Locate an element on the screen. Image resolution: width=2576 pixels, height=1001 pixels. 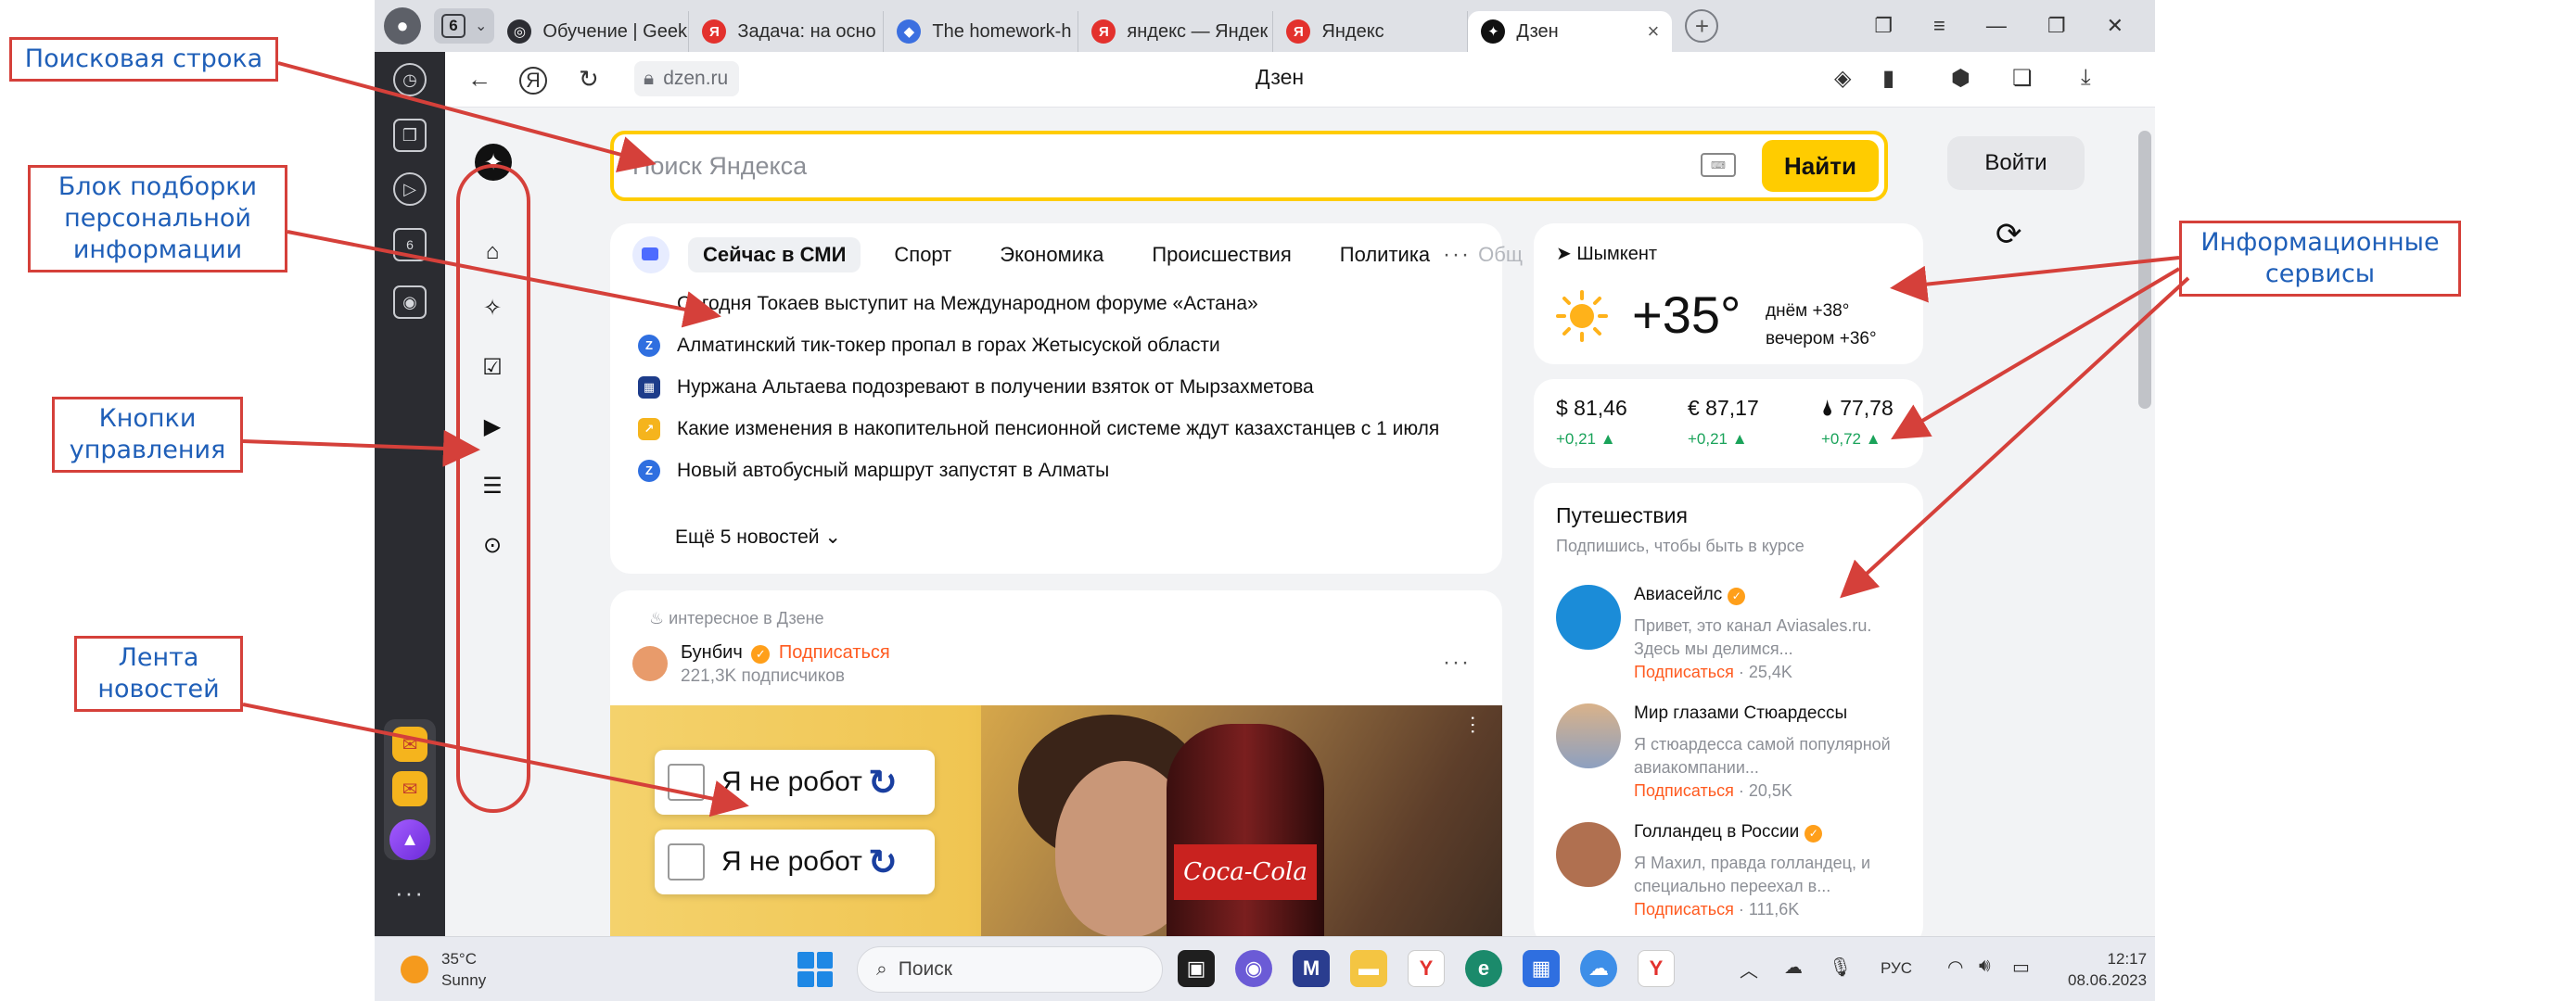
shorts-icon: ⊙ is located at coordinates (492, 545).